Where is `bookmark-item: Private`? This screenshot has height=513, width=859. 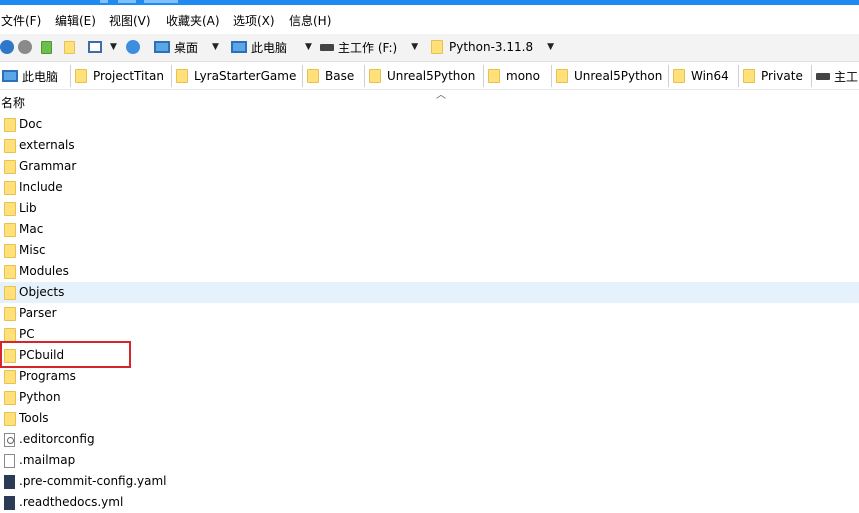 bookmark-item: Private is located at coordinates (770, 76).